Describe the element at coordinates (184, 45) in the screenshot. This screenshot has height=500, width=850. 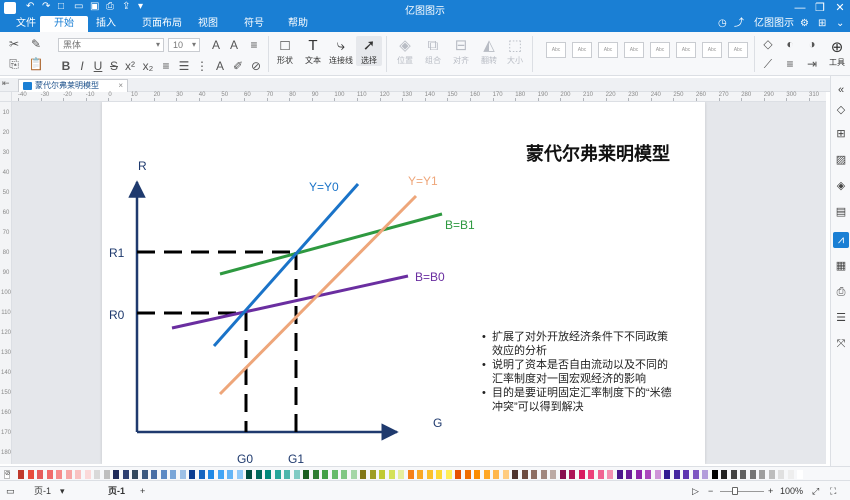
I see `font-size-select: 10 ▾` at that location.